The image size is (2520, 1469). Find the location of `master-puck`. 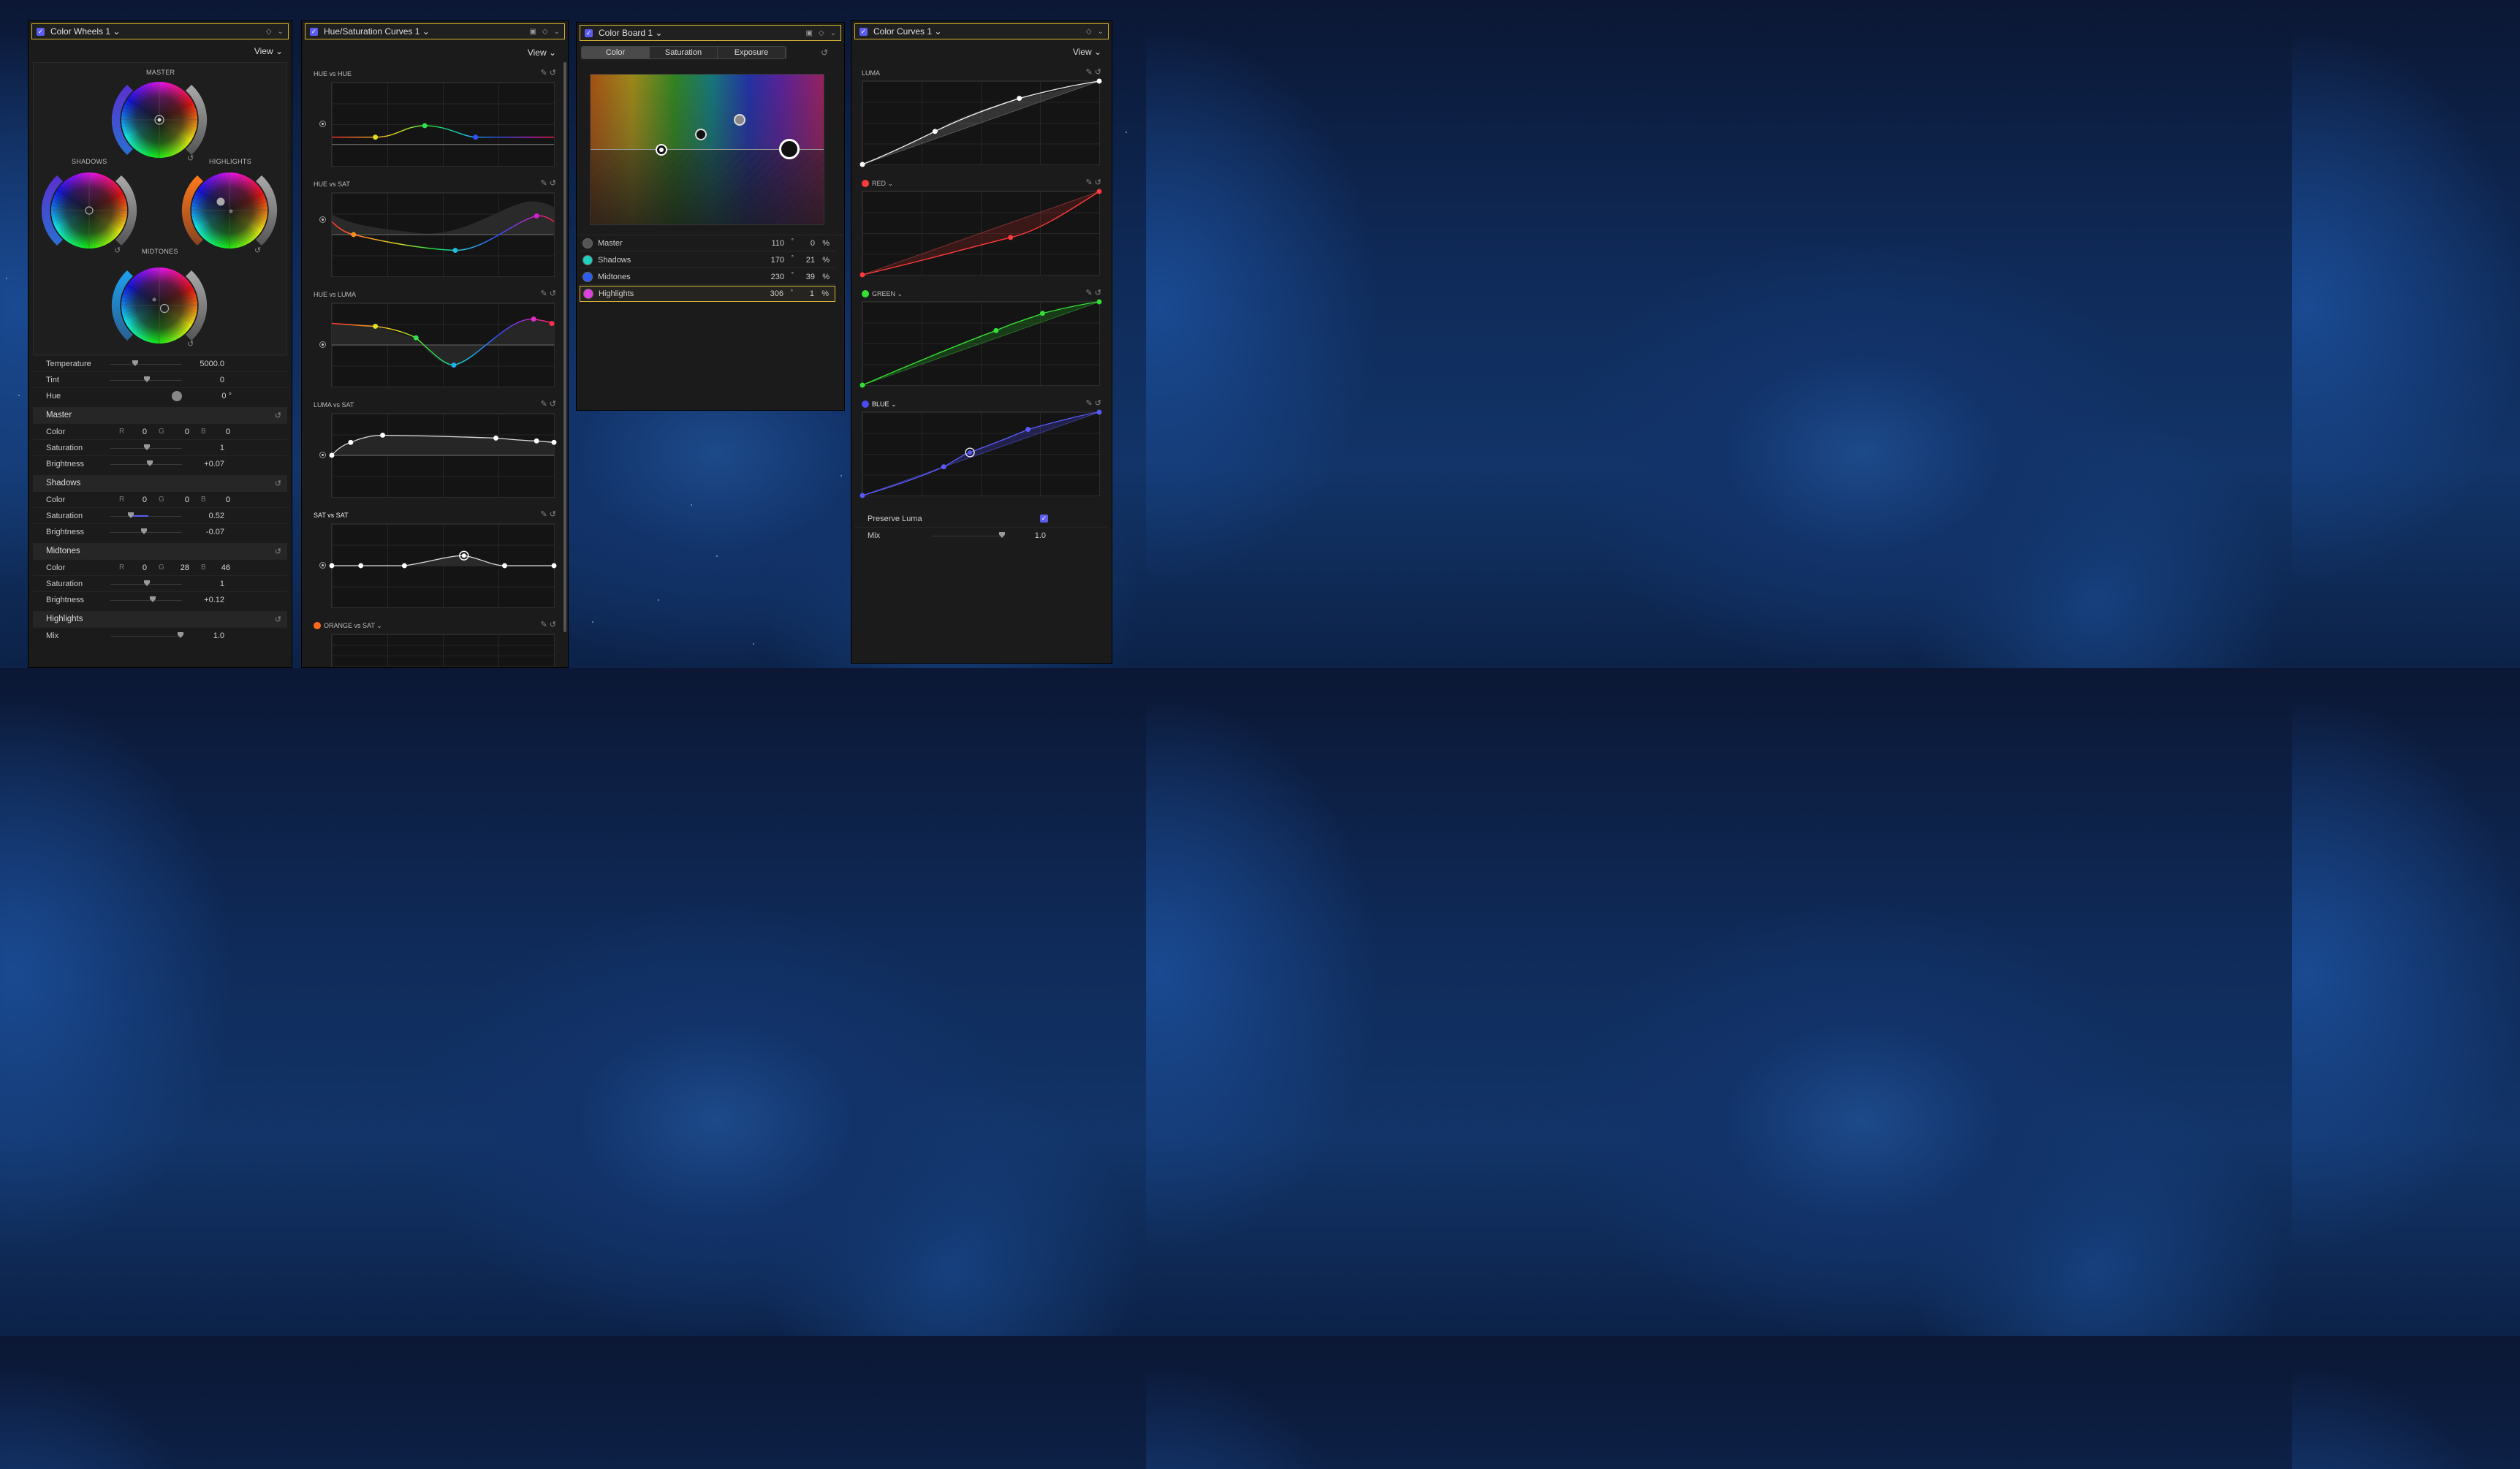

master-puck is located at coordinates (661, 150).